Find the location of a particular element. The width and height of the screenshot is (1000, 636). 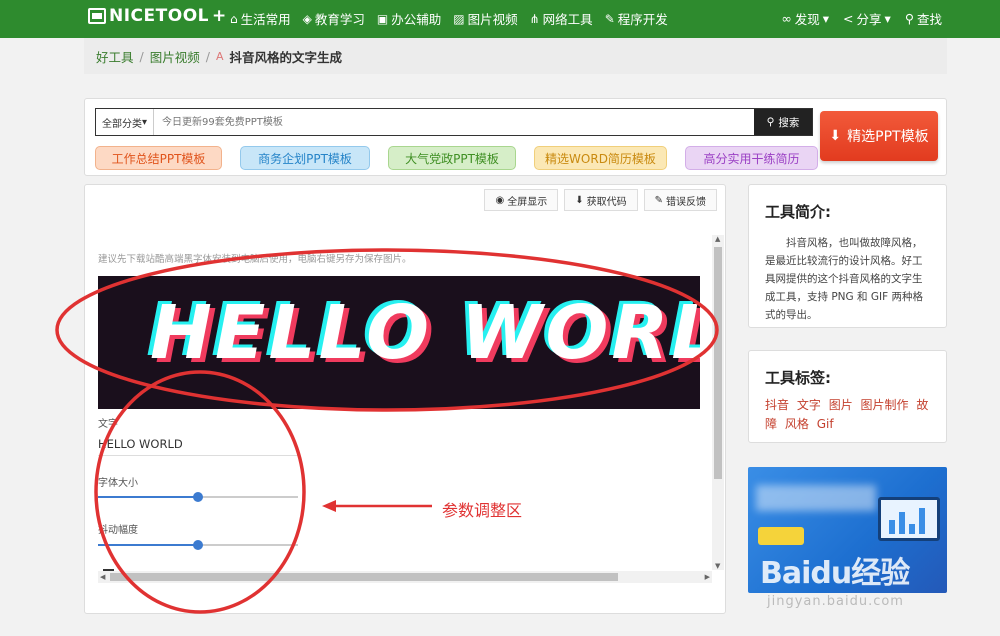

watermark-url: jingyan.baidu.com is located at coordinates (835, 601).